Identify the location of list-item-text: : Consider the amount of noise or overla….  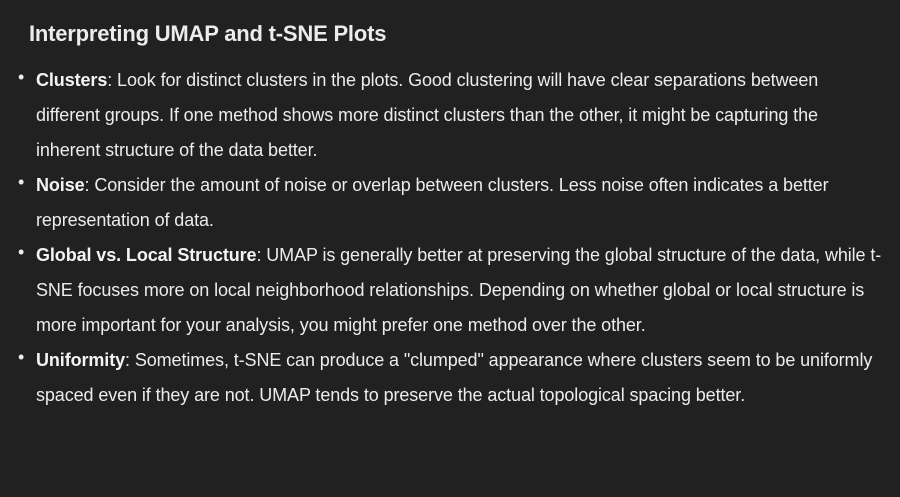
(432, 202).